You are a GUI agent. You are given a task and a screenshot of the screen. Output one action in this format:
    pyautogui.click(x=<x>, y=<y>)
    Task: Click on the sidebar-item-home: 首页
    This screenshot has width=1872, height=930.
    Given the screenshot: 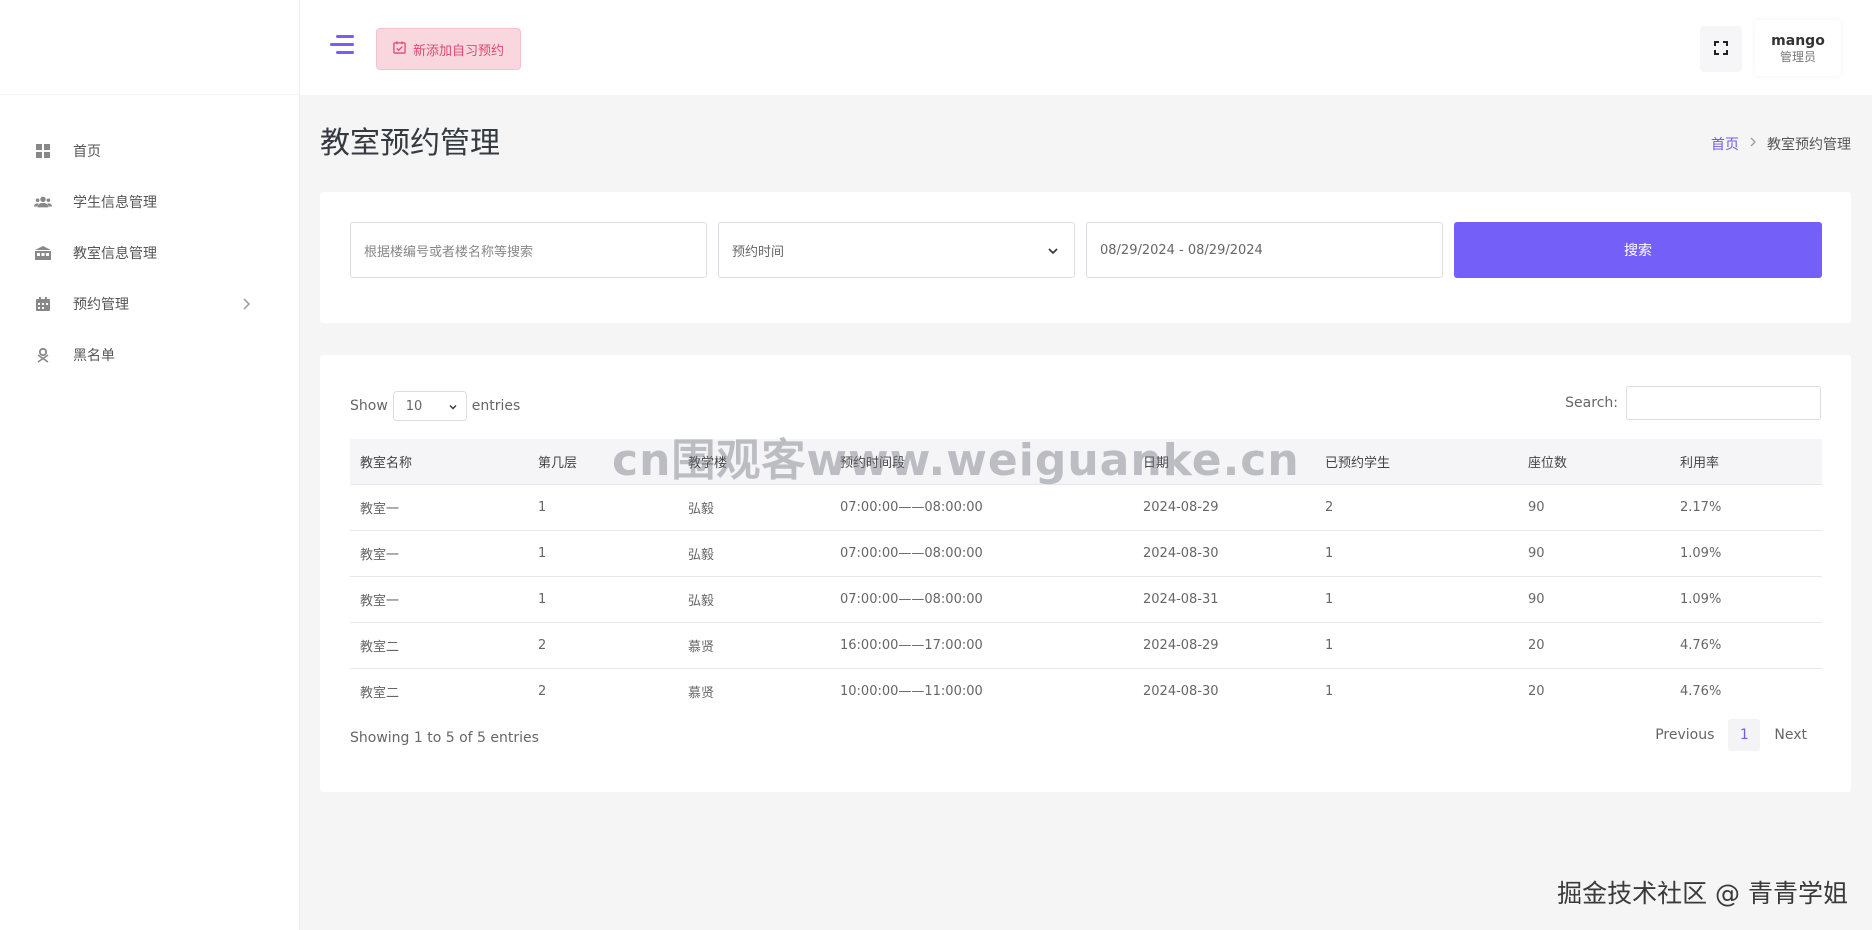 What is the action you would take?
    pyautogui.click(x=149, y=150)
    